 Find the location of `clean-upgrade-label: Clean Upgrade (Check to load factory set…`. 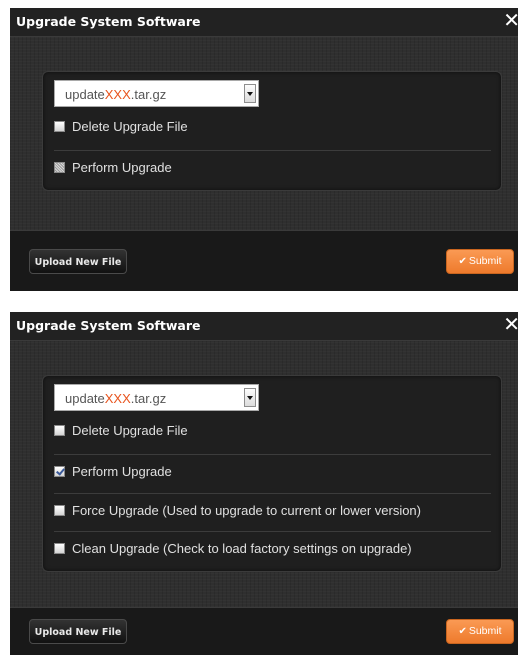

clean-upgrade-label: Clean Upgrade (Check to load factory set… is located at coordinates (242, 548).